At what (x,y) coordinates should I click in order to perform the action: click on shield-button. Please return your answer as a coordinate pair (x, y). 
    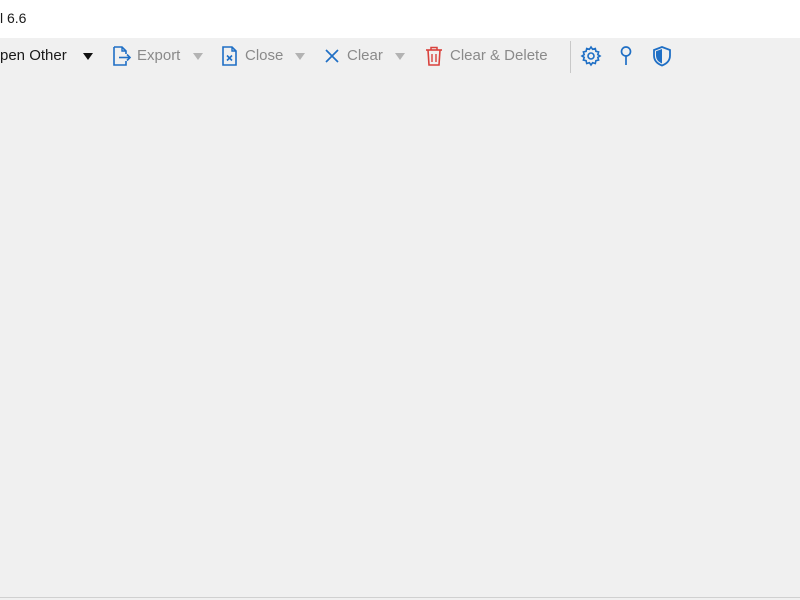
    Looking at the image, I should click on (662, 56).